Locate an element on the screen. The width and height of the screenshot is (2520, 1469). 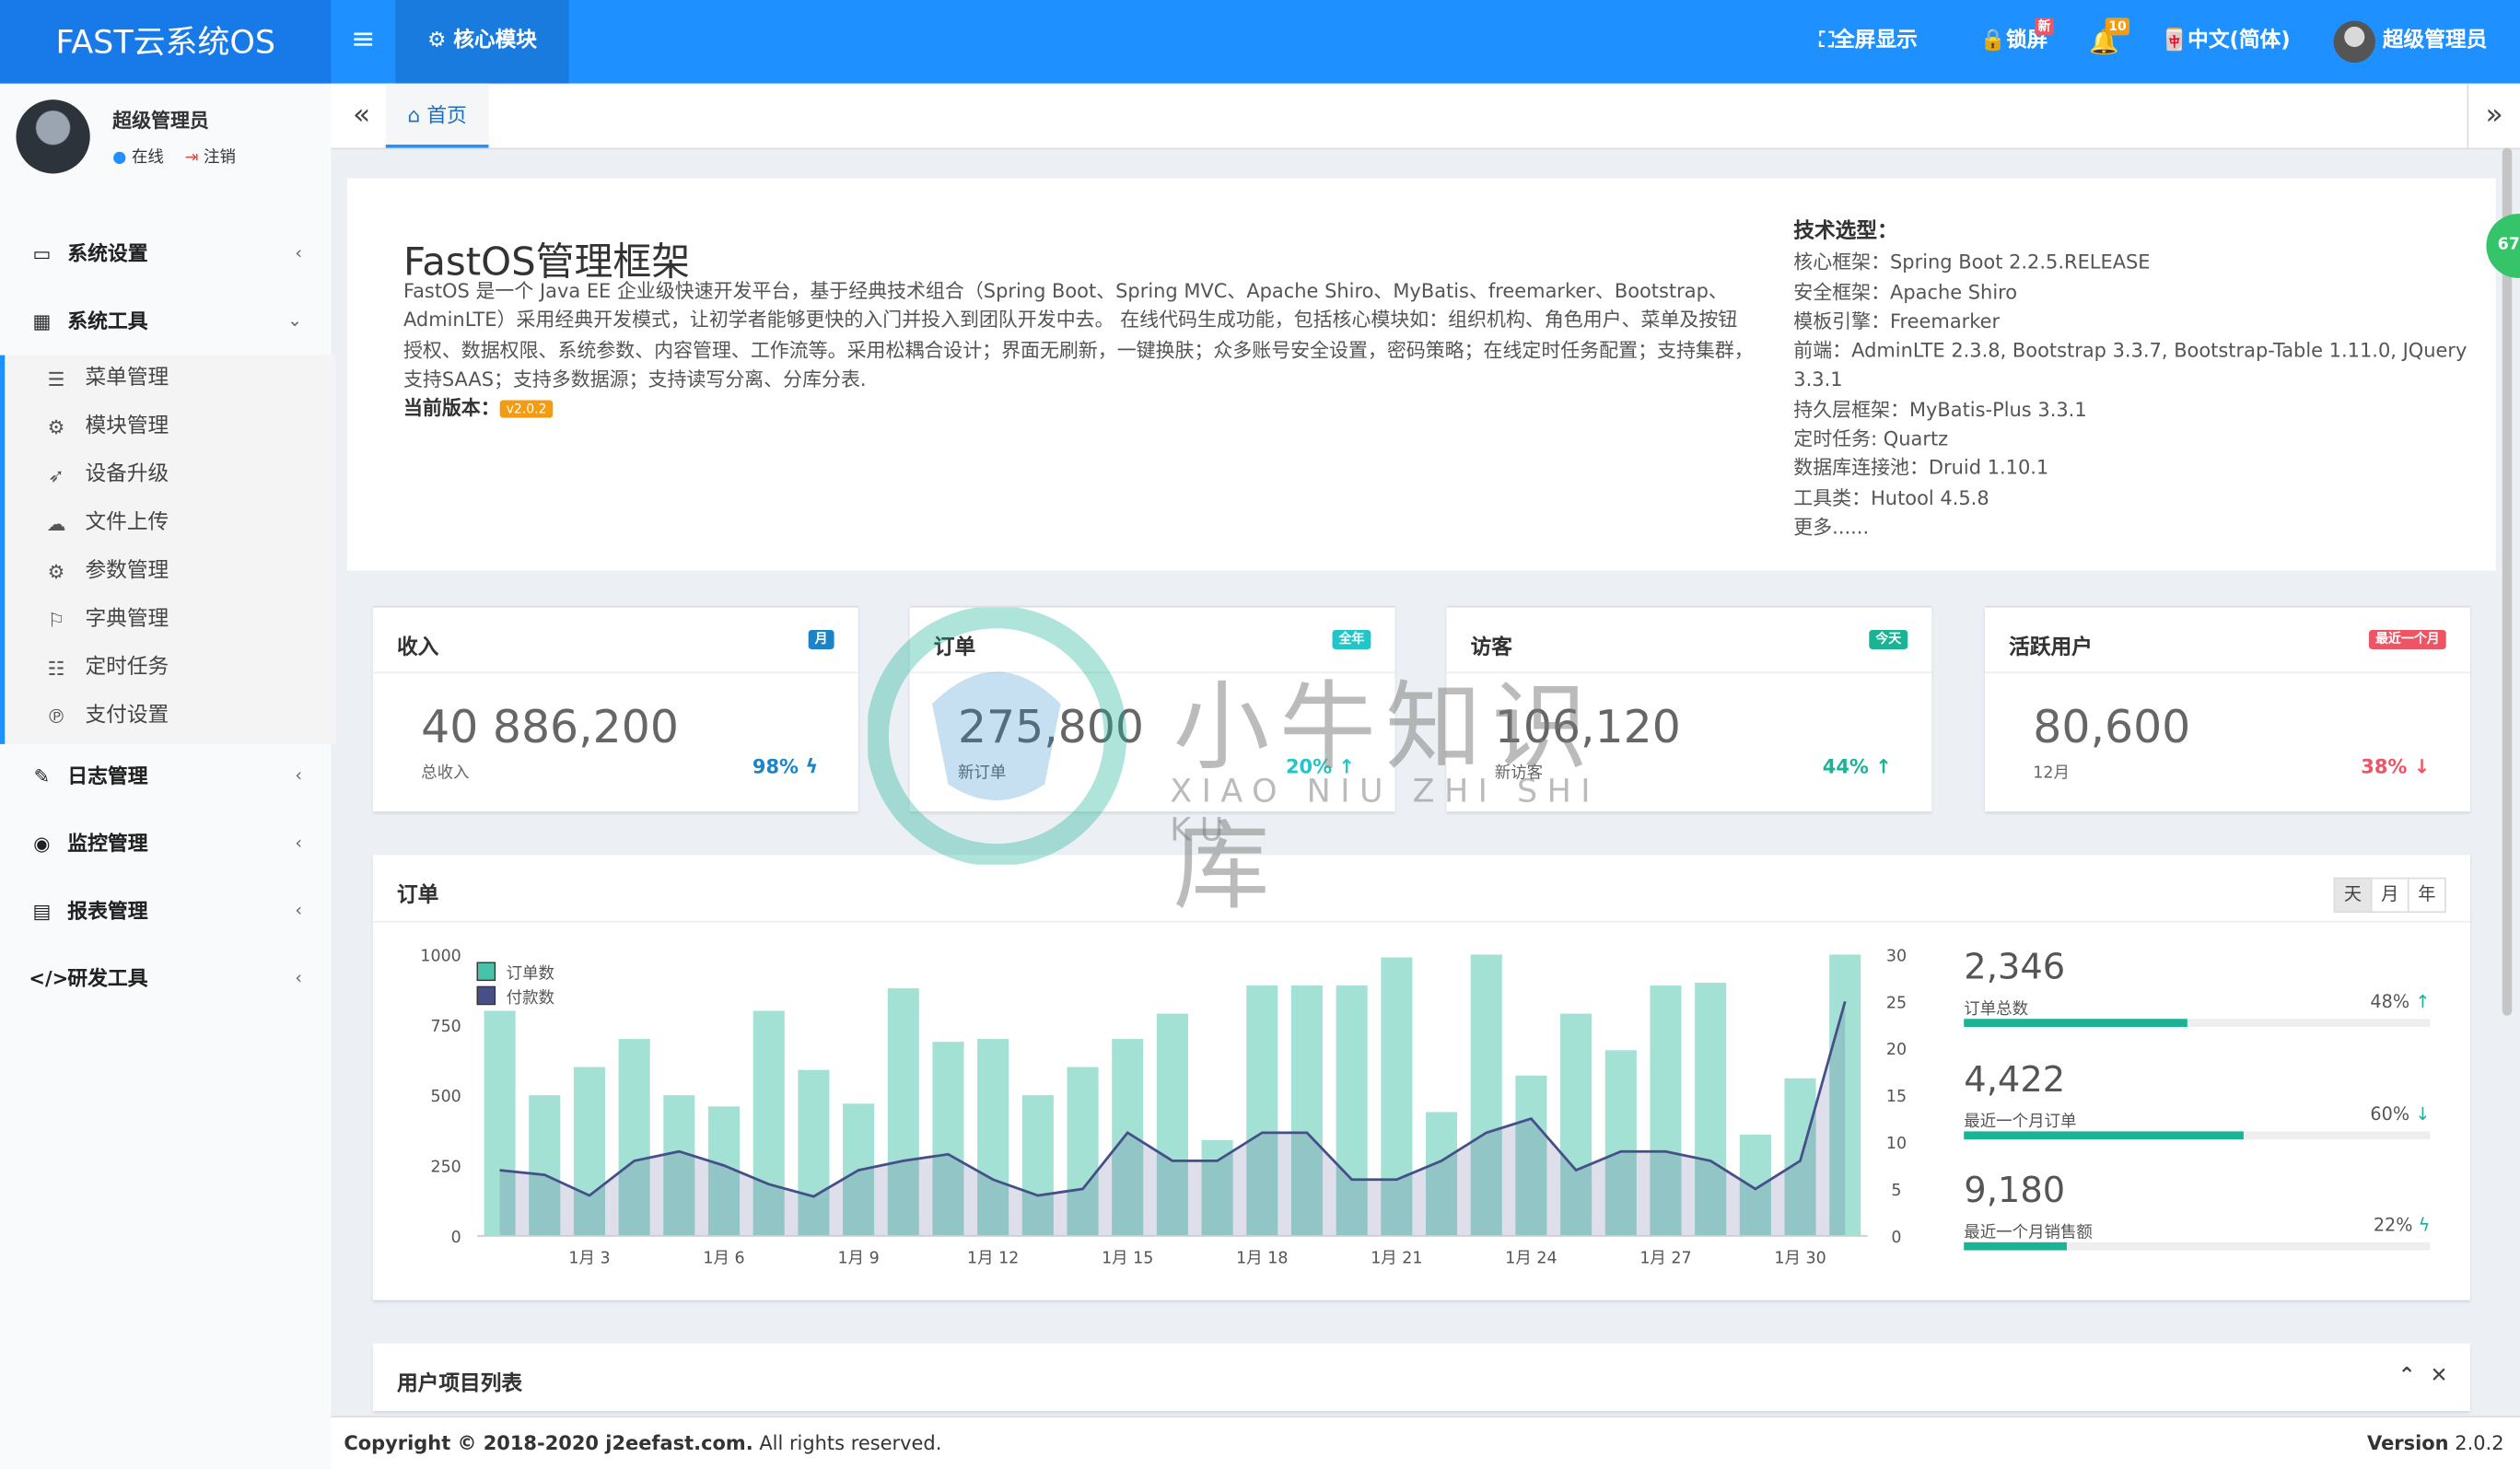
sidebar-item-monitor: ◉ 监控管理 ‹ is located at coordinates (165, 843).